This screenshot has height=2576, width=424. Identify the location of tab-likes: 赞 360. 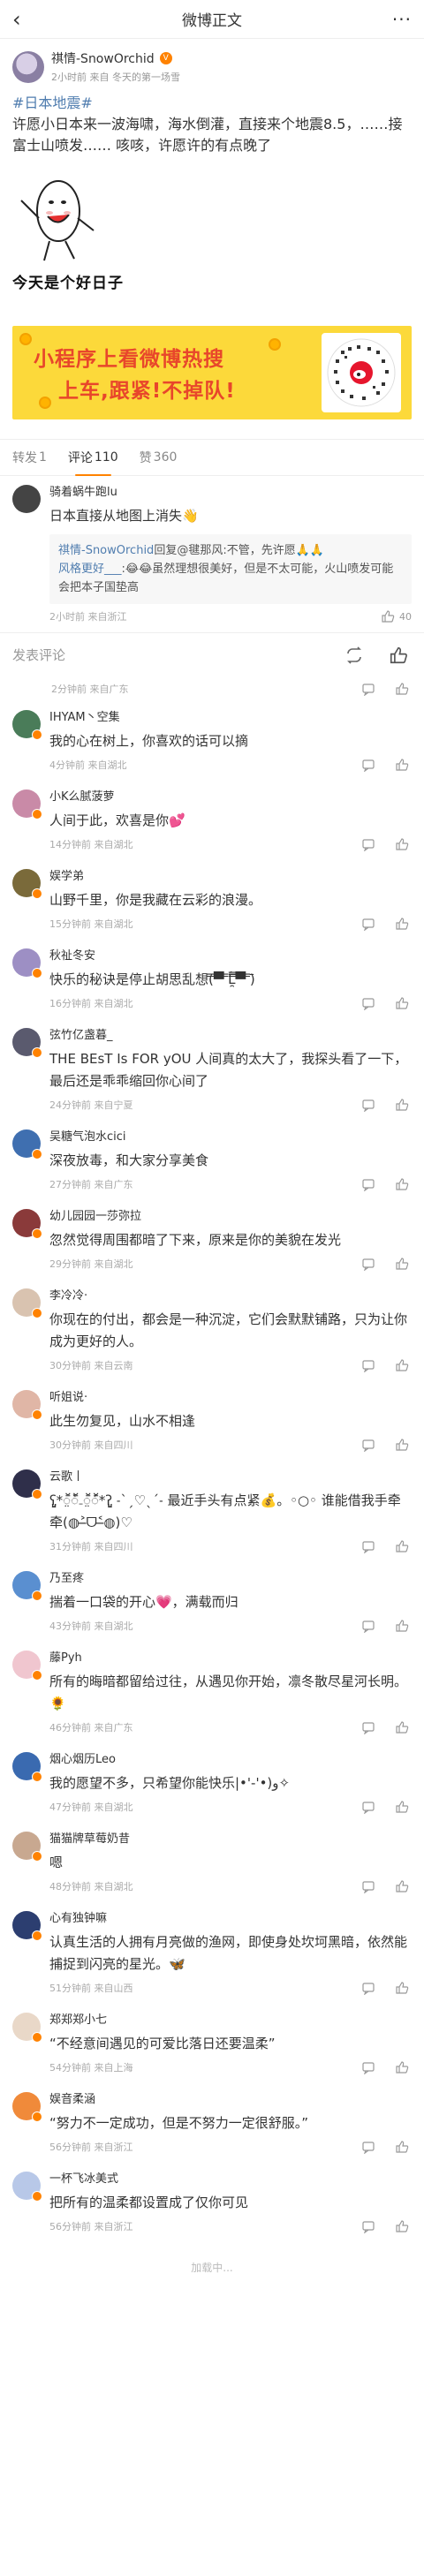
(159, 457).